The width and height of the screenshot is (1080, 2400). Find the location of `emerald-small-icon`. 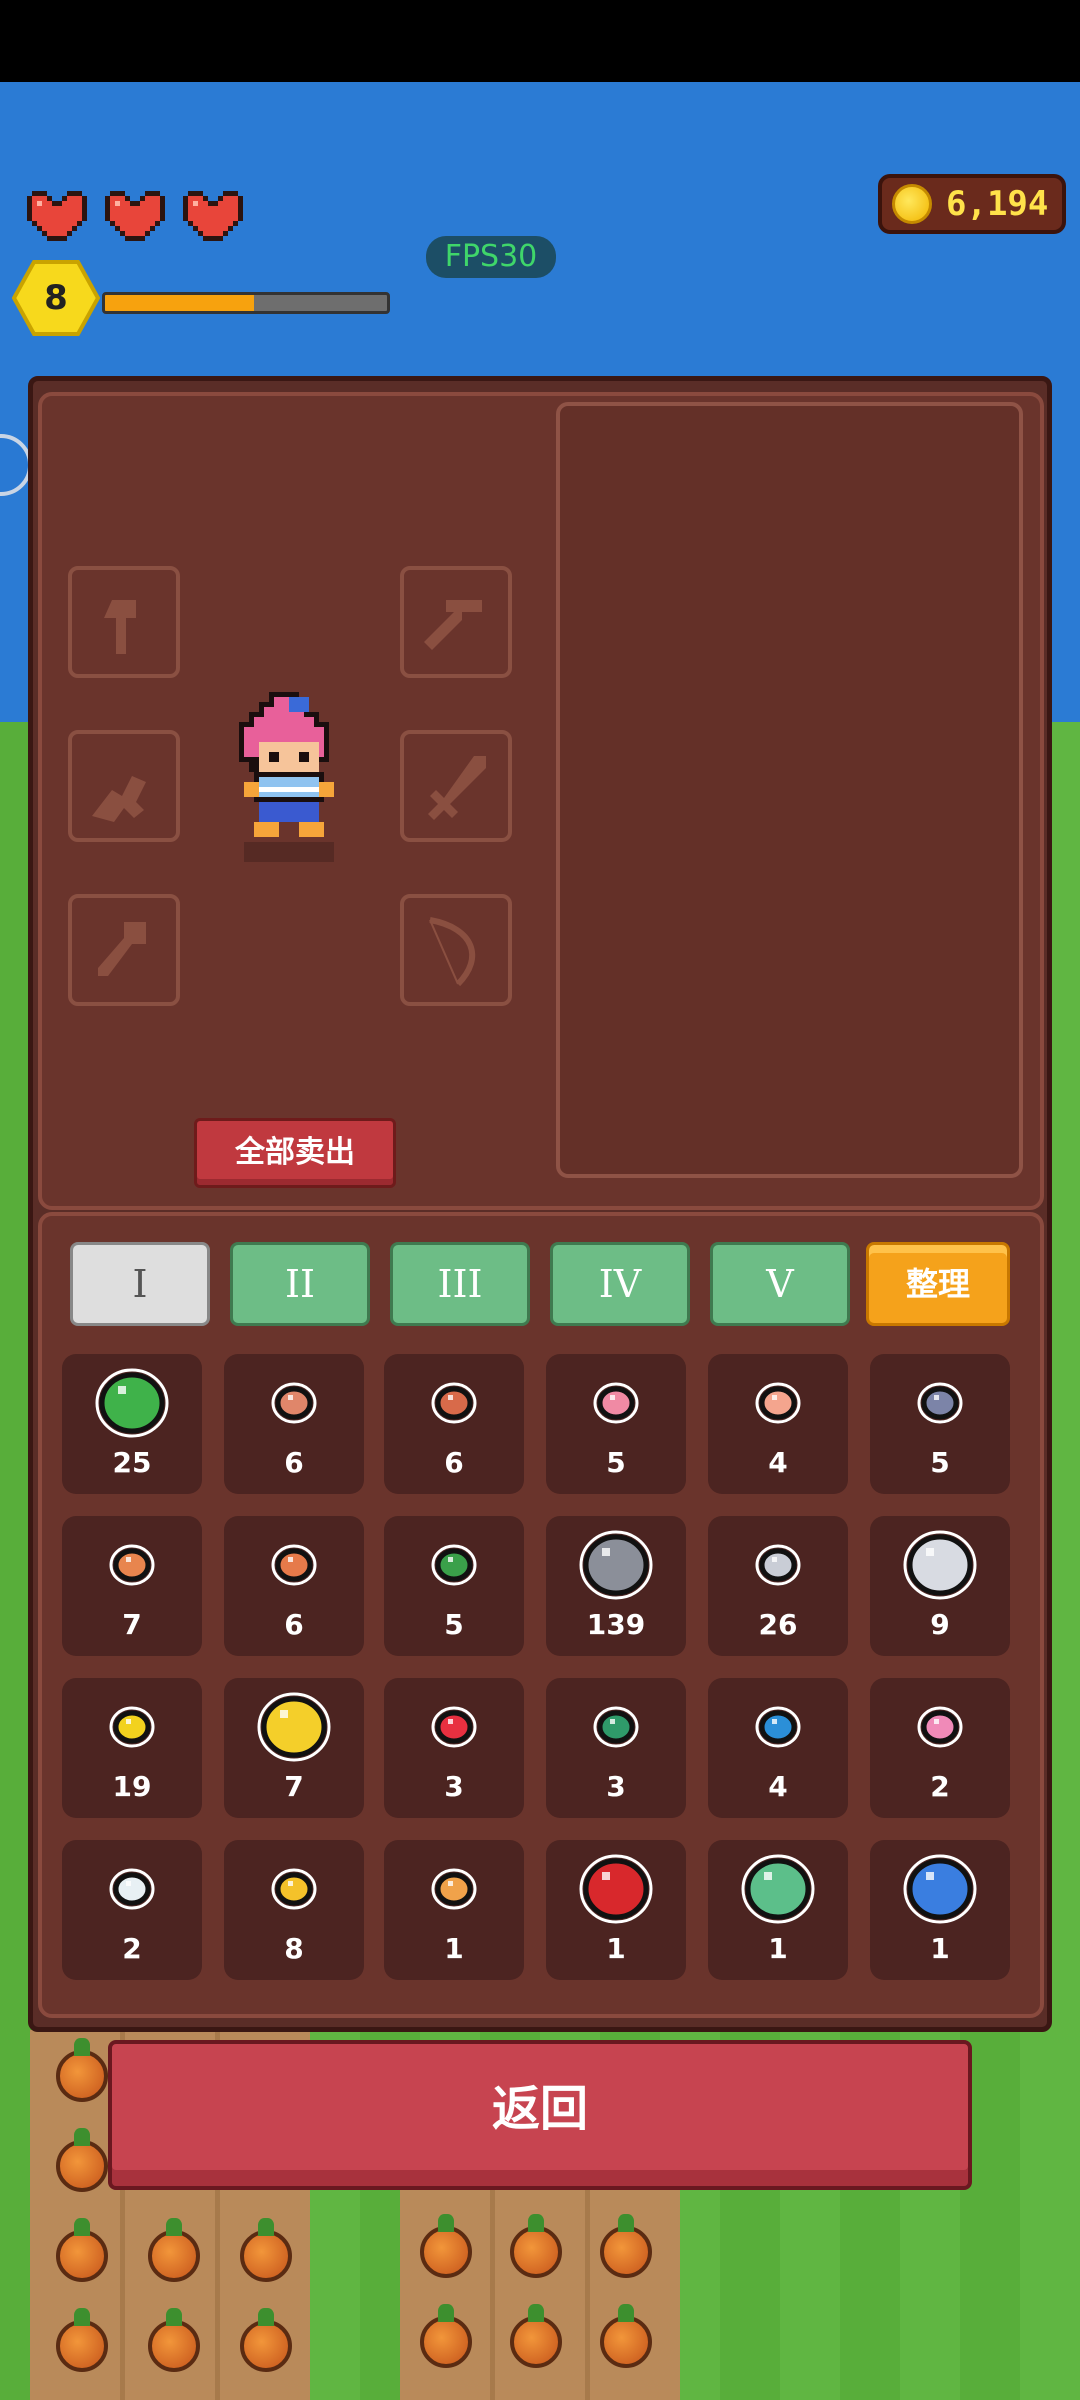

emerald-small-icon is located at coordinates (616, 1727).